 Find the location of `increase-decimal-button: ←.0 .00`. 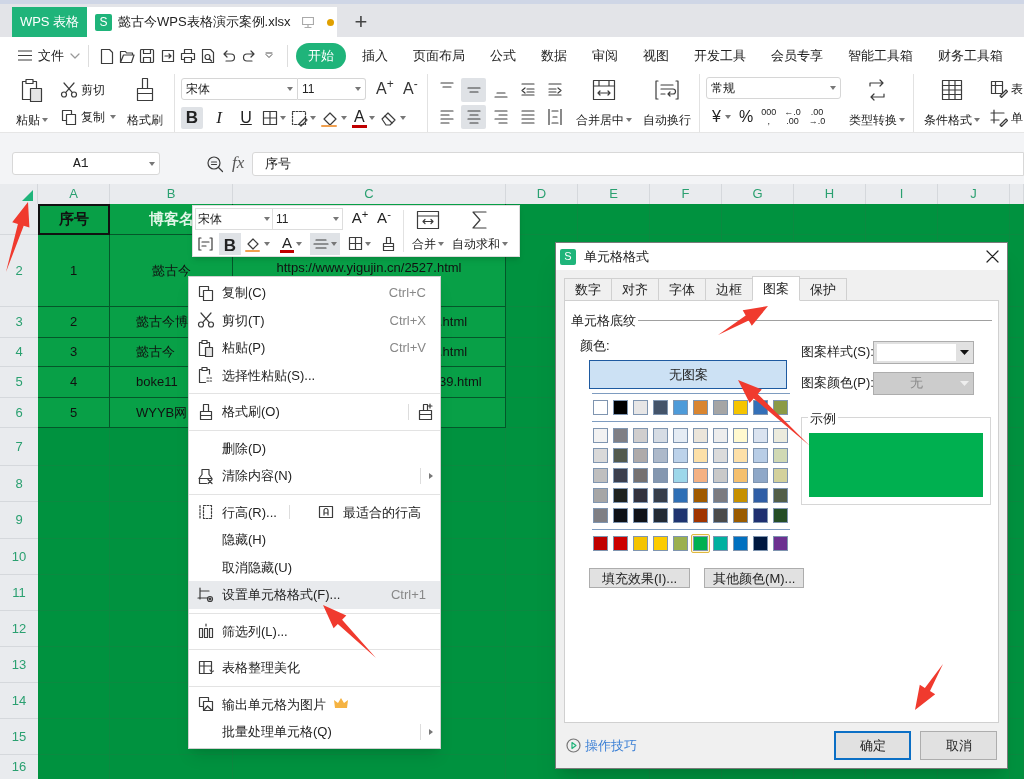

increase-decimal-button: ←.0 .00 is located at coordinates (792, 117).